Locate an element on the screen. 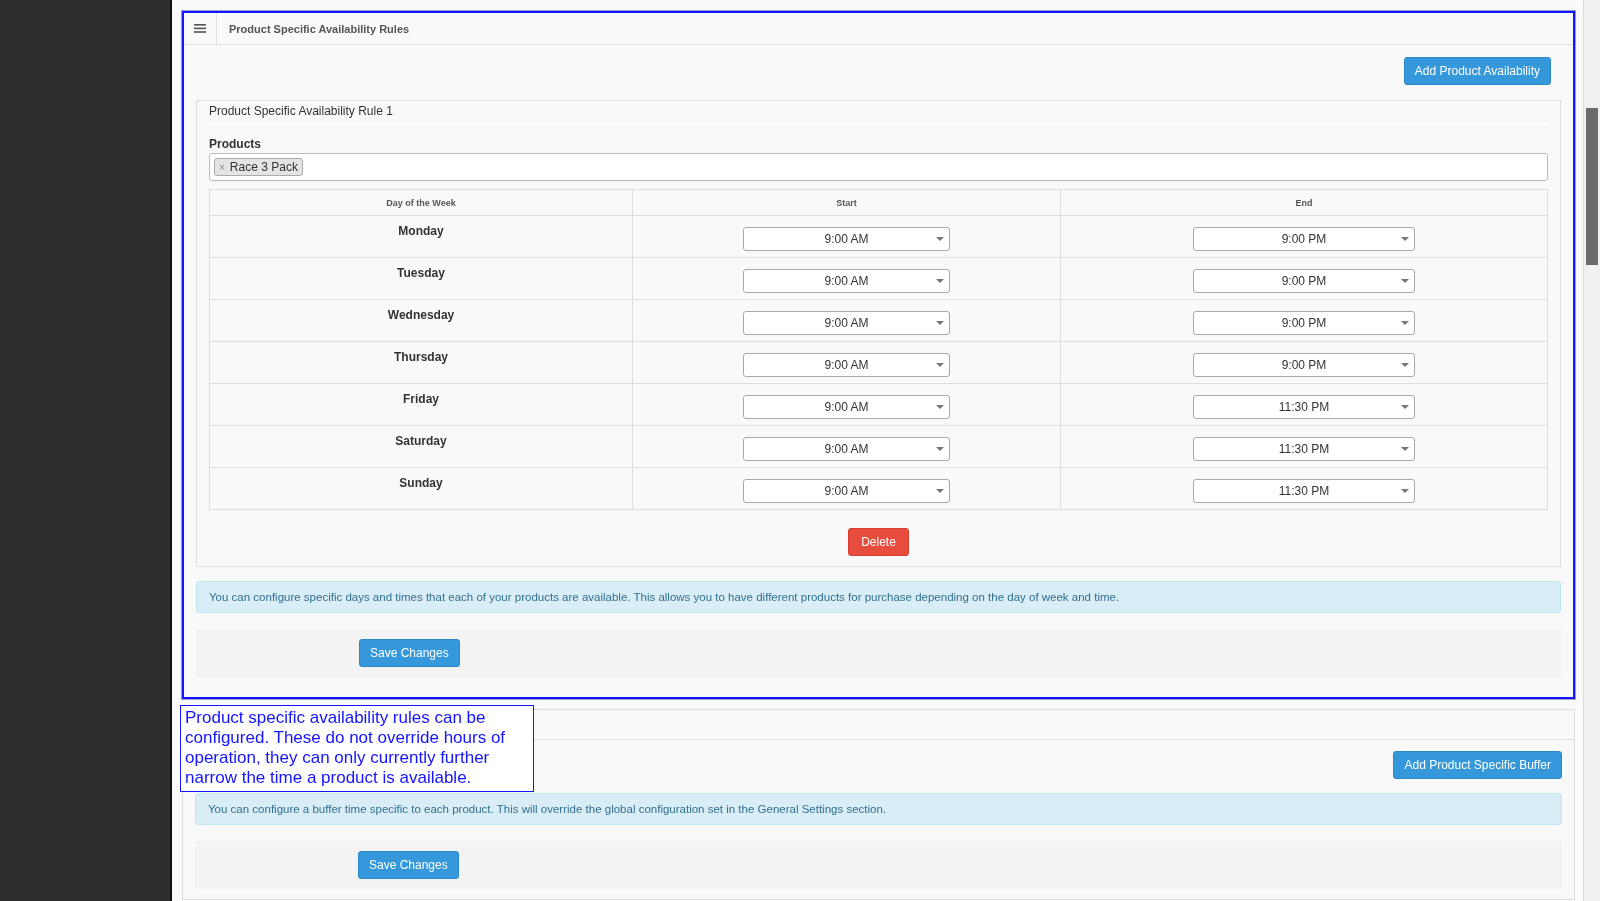 The height and width of the screenshot is (901, 1600). day-label: Wednesday is located at coordinates (421, 315).